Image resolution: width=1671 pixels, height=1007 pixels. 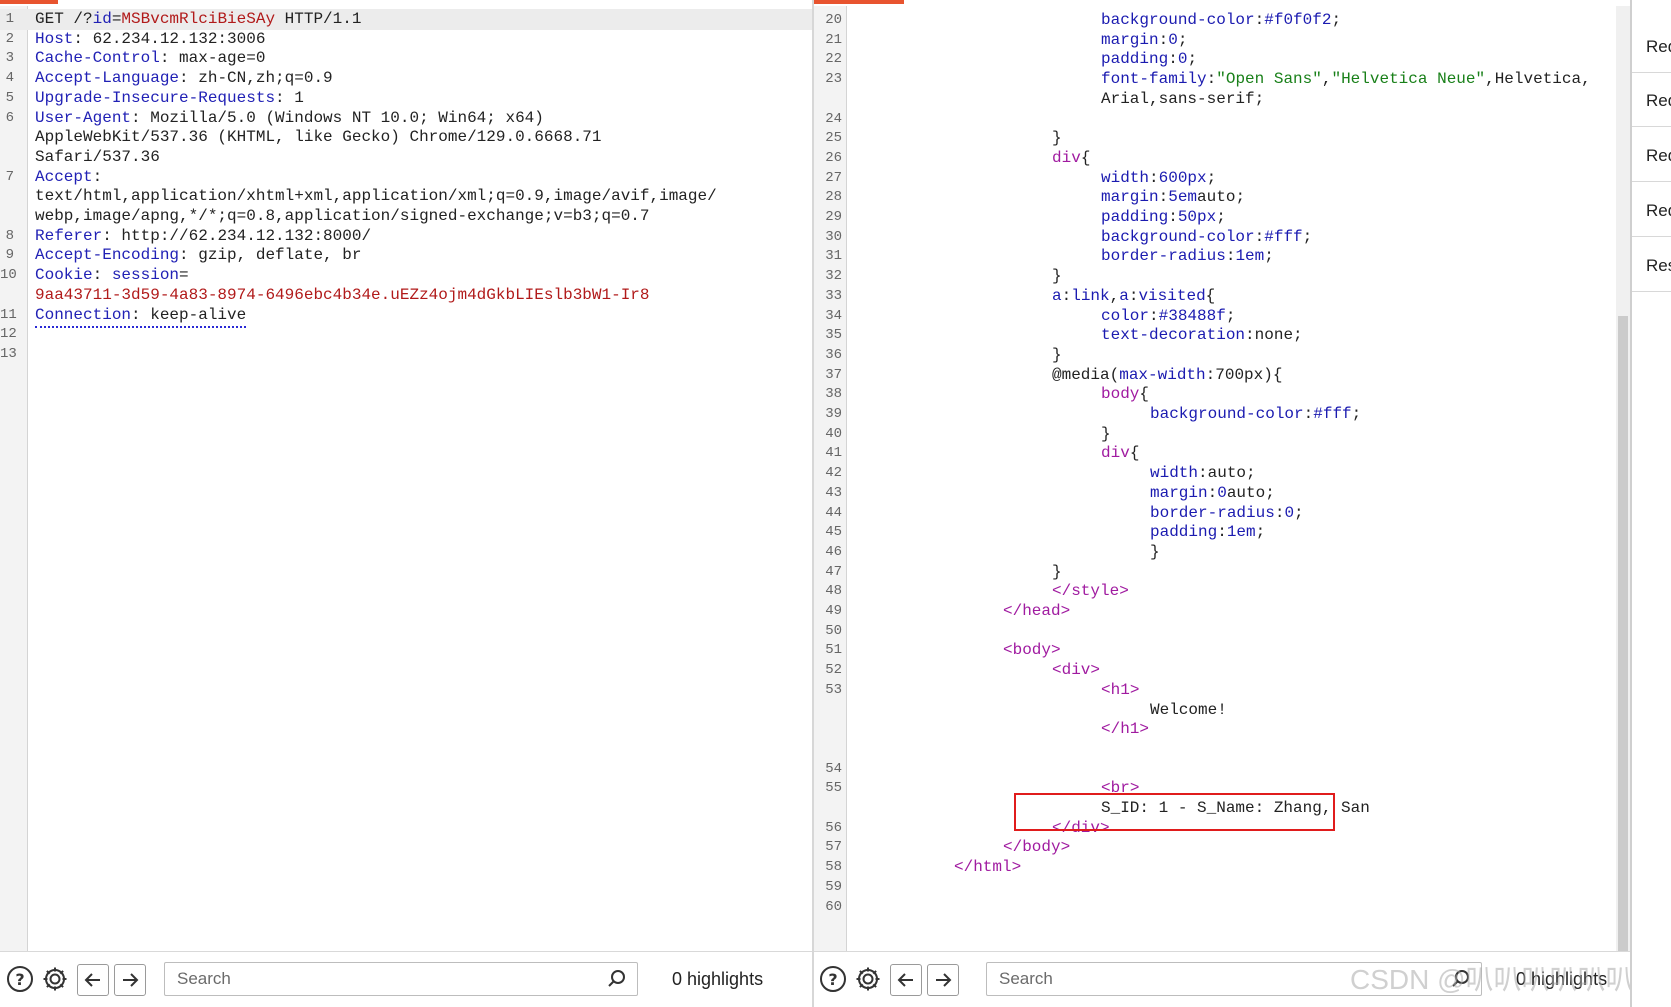 What do you see at coordinates (406, 236) in the screenshot?
I see `code-line: 8 Referer: http://62.234.12.132:8000/` at bounding box center [406, 236].